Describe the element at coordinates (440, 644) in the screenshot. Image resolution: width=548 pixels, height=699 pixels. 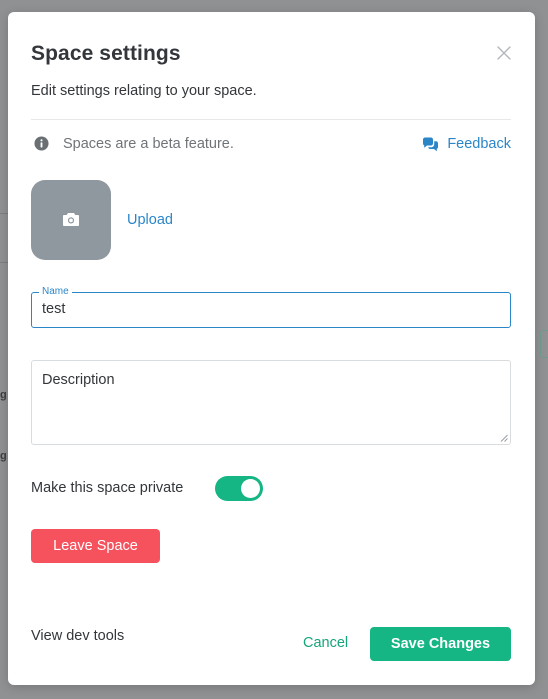
I see `save-changes-button: Save Changes` at that location.